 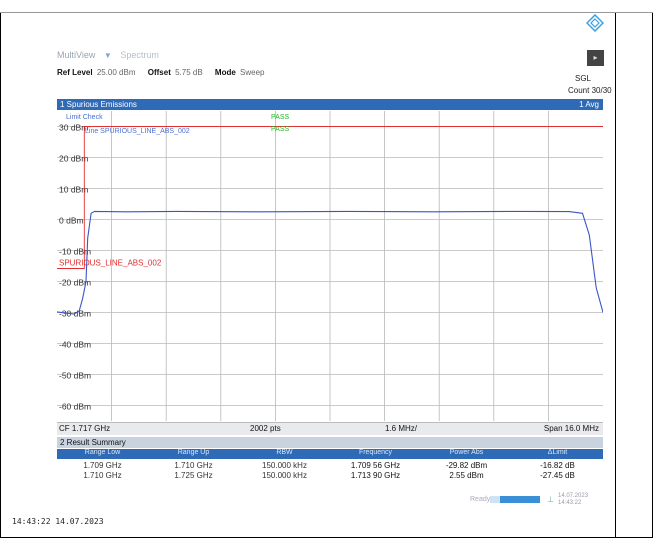 What do you see at coordinates (193, 452) in the screenshot?
I see `col-range-up: Range Up` at bounding box center [193, 452].